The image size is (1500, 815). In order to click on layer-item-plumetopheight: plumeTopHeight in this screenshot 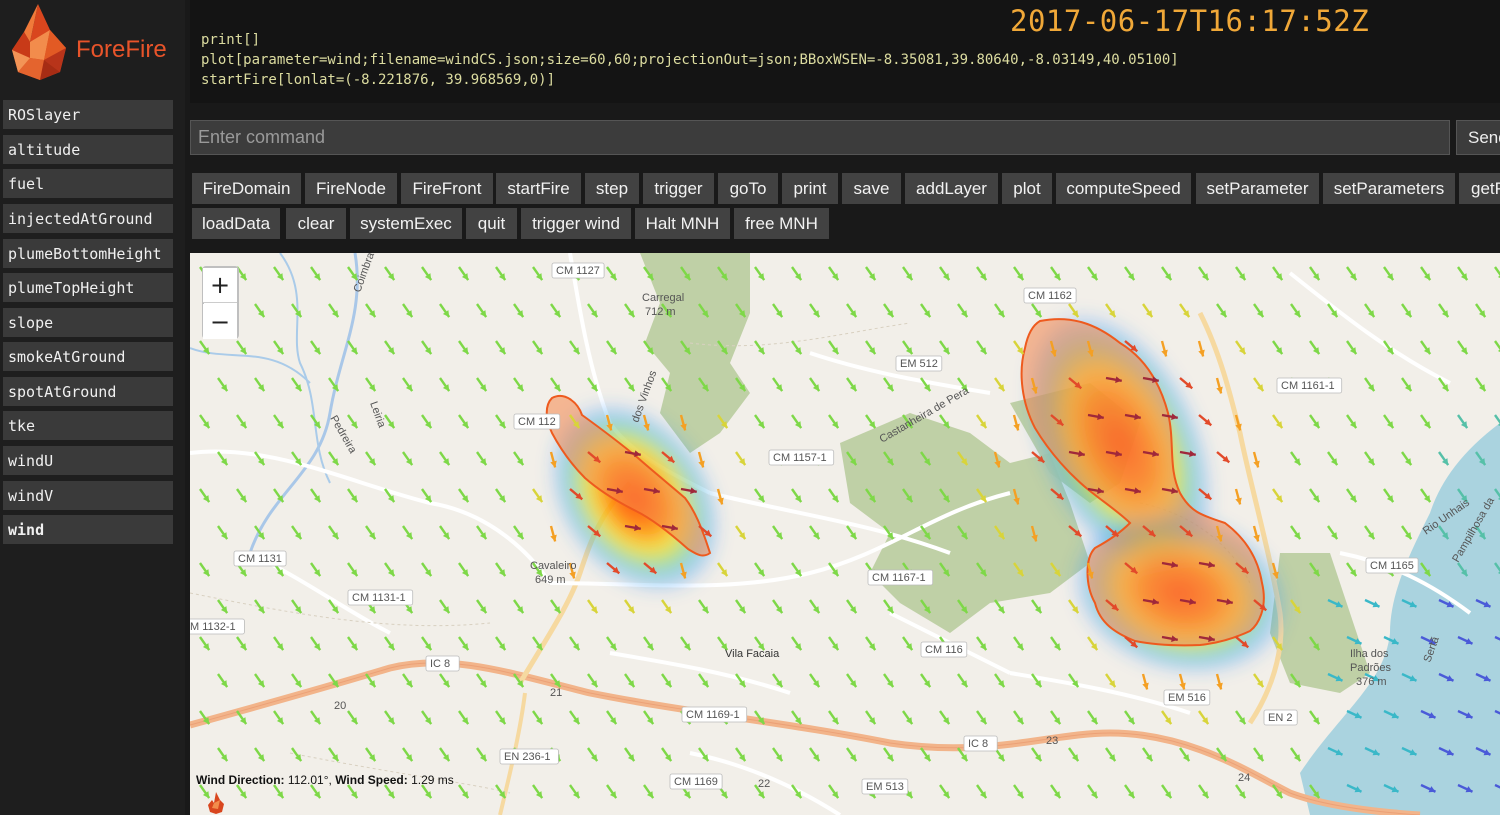, I will do `click(88, 287)`.